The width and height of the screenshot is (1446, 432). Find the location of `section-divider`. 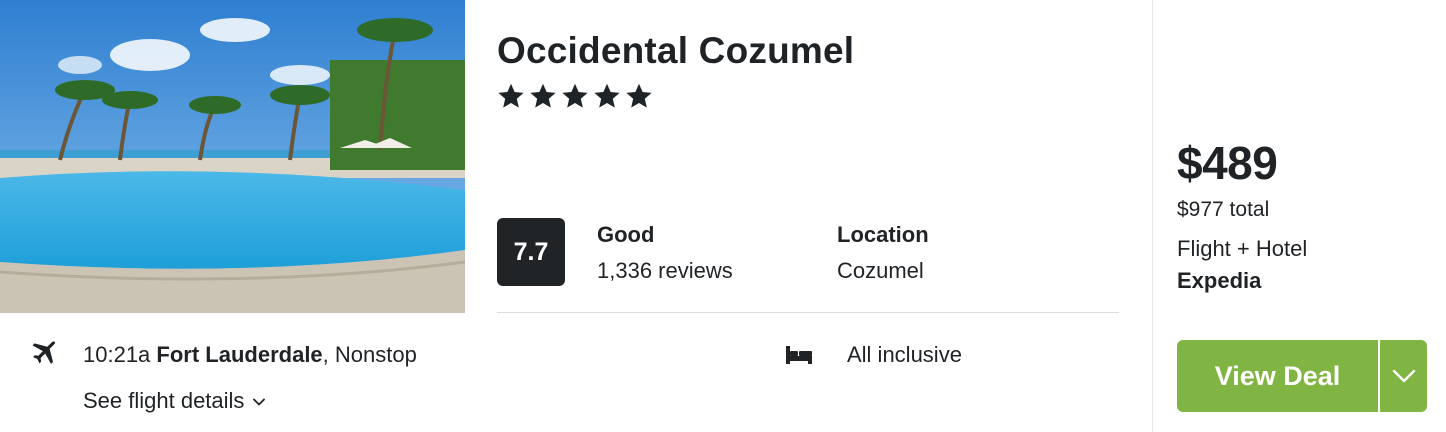

section-divider is located at coordinates (808, 312).